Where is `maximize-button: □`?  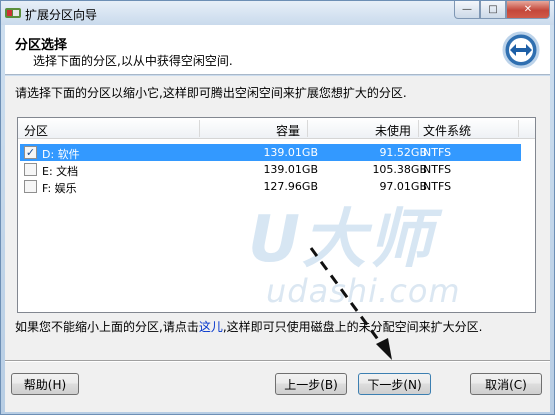
maximize-button: □ is located at coordinates (493, 10).